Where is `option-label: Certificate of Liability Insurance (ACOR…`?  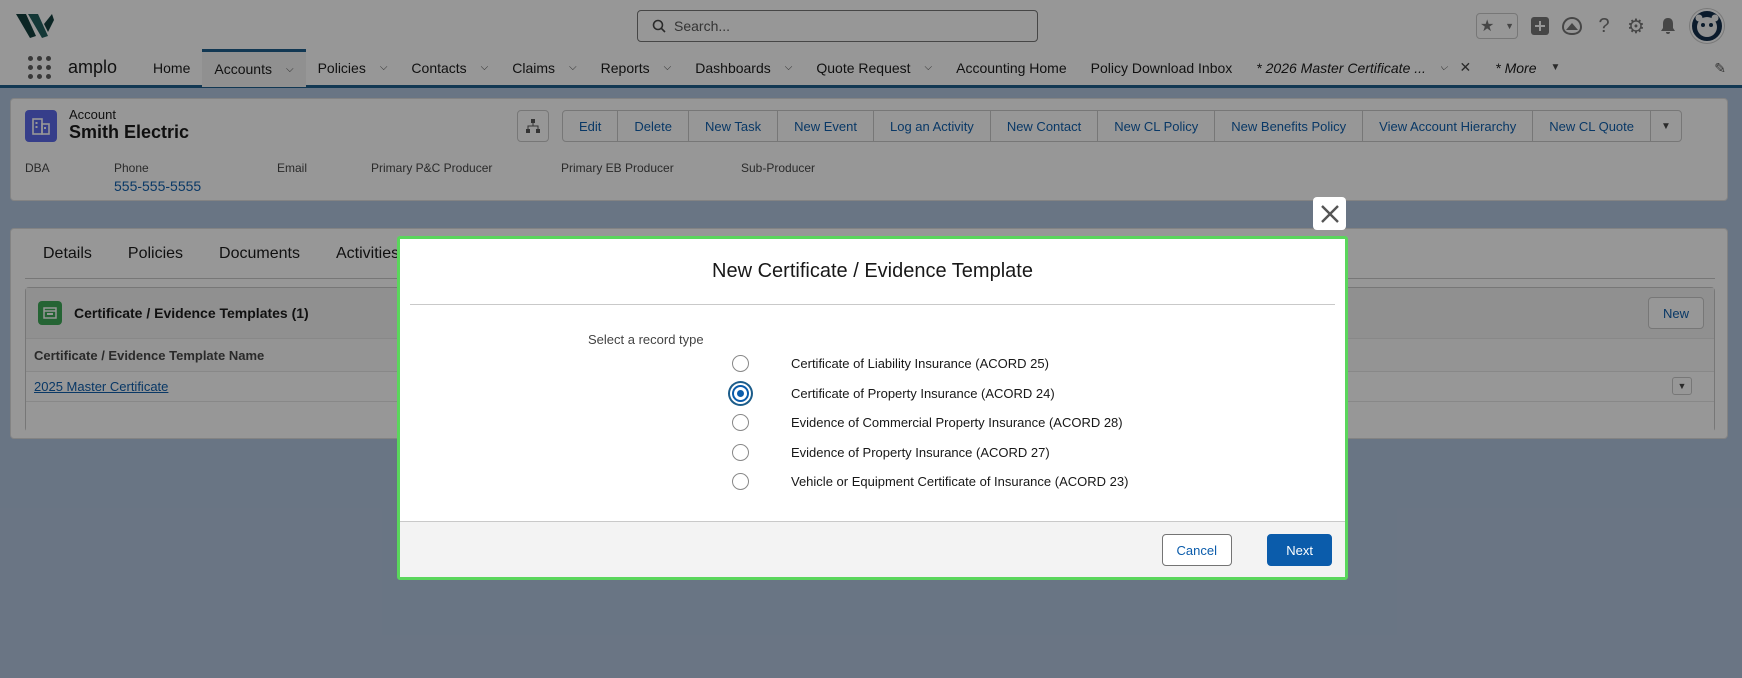 option-label: Certificate of Liability Insurance (ACOR… is located at coordinates (920, 364).